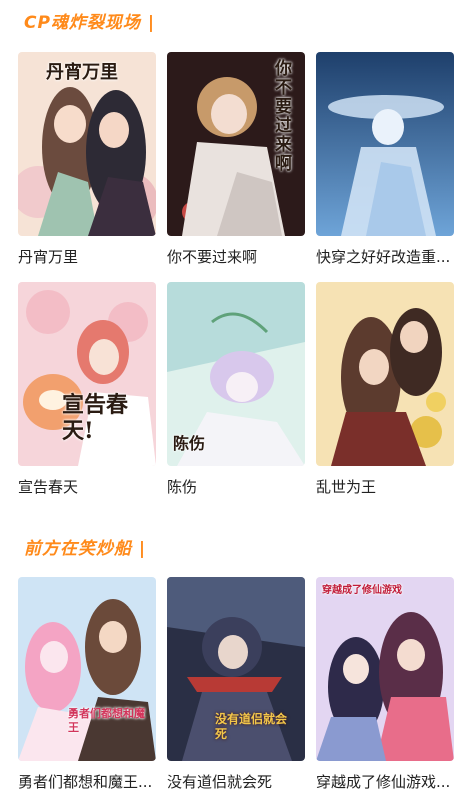 This screenshot has height=792, width=470. Describe the element at coordinates (87, 669) in the screenshot. I see `comic-cover: 勇者们都想和魔王` at that location.